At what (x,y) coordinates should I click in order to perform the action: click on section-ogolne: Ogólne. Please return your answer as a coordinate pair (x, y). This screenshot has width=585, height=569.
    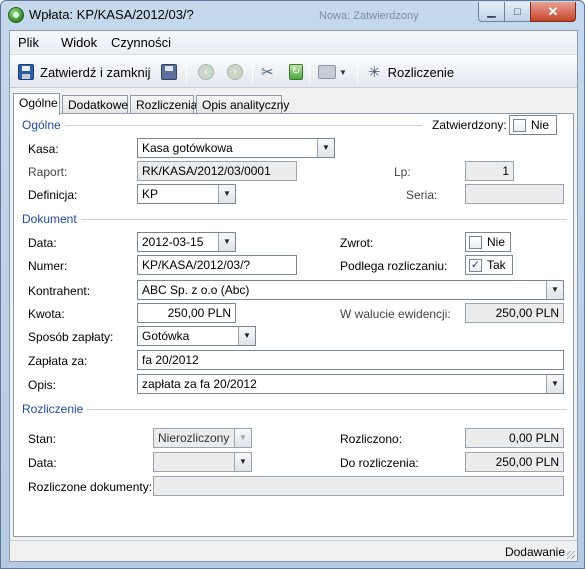
    Looking at the image, I should click on (43, 125).